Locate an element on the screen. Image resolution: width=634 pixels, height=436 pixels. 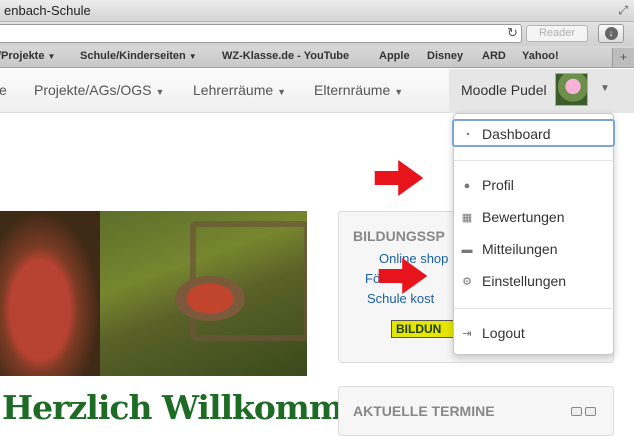
nav-item-lehrerraeume: Lehrerräume ▼ is located at coordinates (239, 90).